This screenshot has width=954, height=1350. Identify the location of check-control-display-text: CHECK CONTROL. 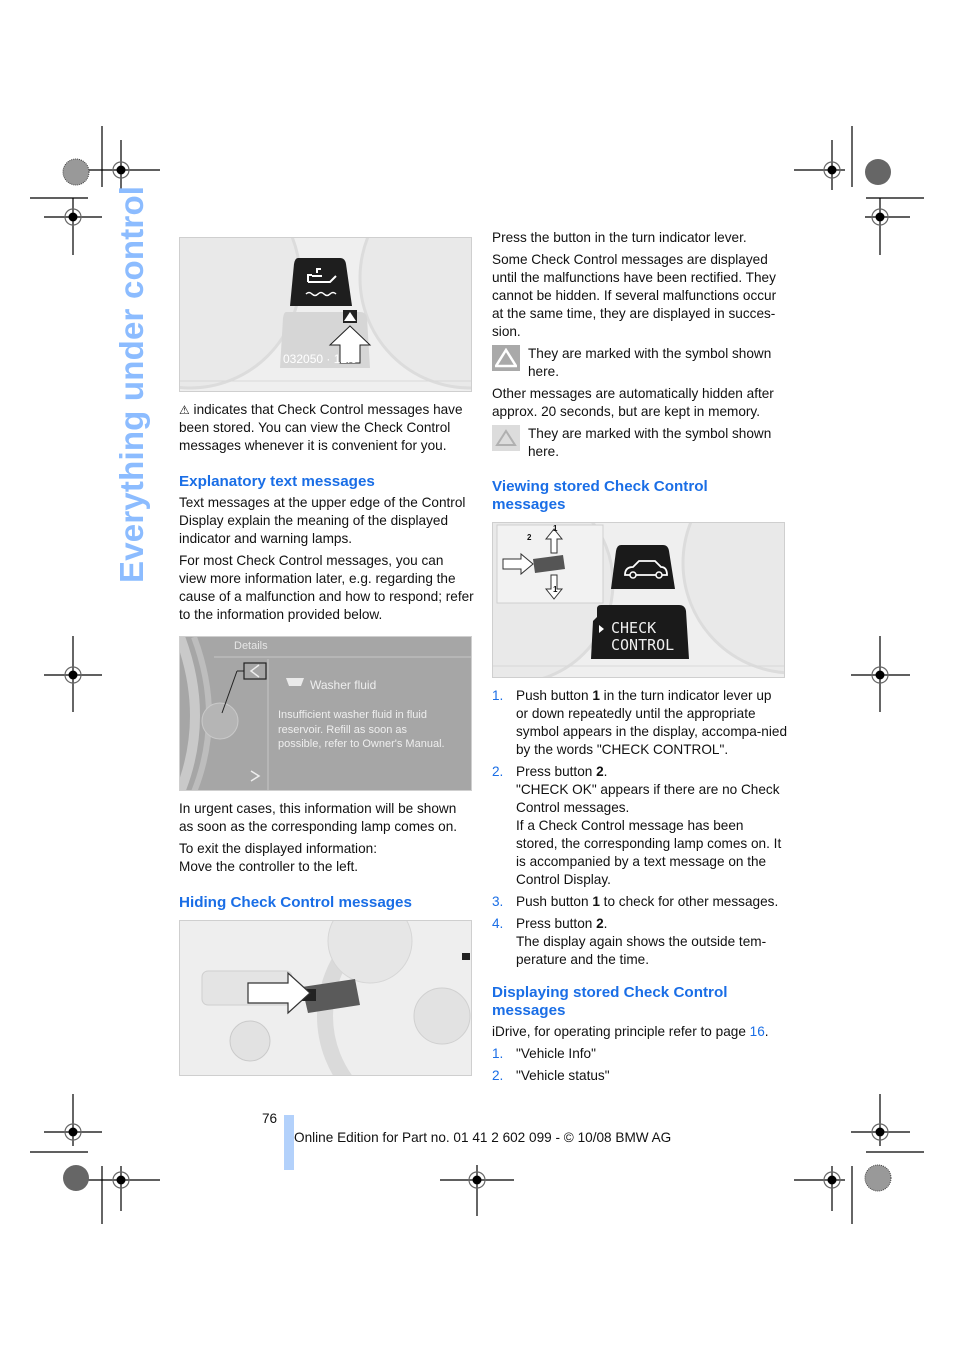
(642, 637).